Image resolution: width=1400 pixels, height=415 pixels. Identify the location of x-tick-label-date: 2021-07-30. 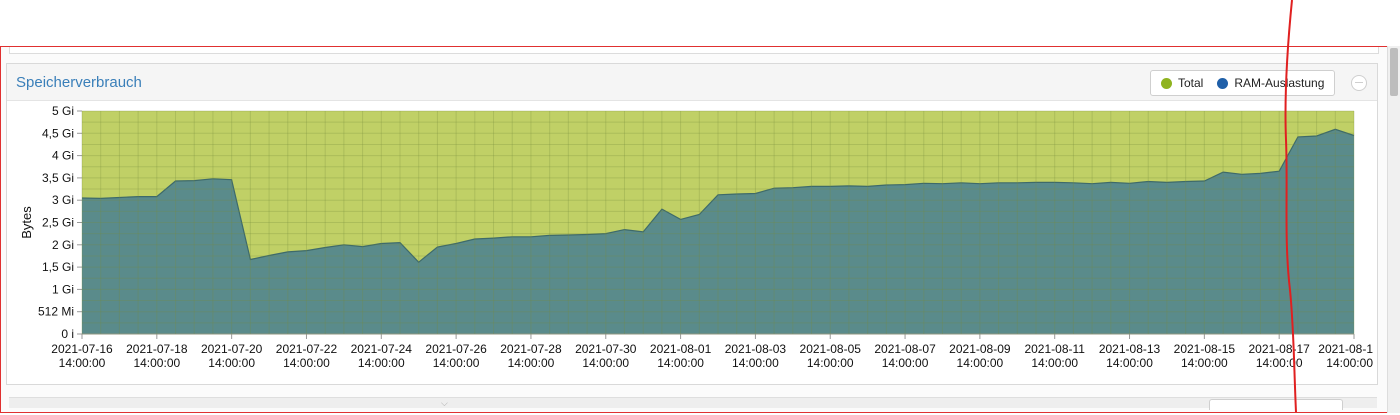
(606, 349).